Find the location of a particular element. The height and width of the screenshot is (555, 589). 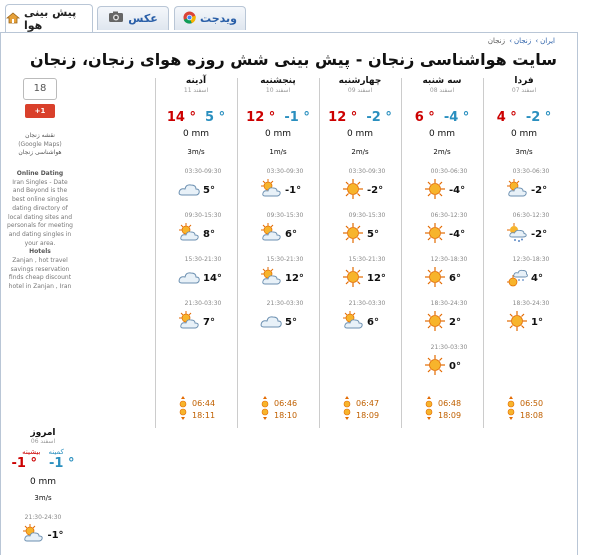

tab-forecast: پیش بینی هوا is located at coordinates (49, 18).